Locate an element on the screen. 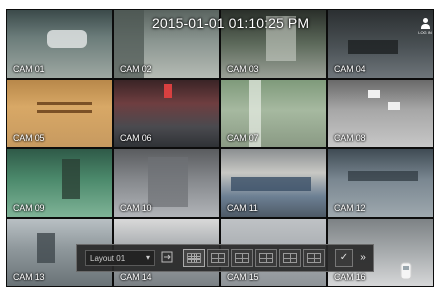 The width and height of the screenshot is (435, 289). sequence-icon is located at coordinates (167, 257).